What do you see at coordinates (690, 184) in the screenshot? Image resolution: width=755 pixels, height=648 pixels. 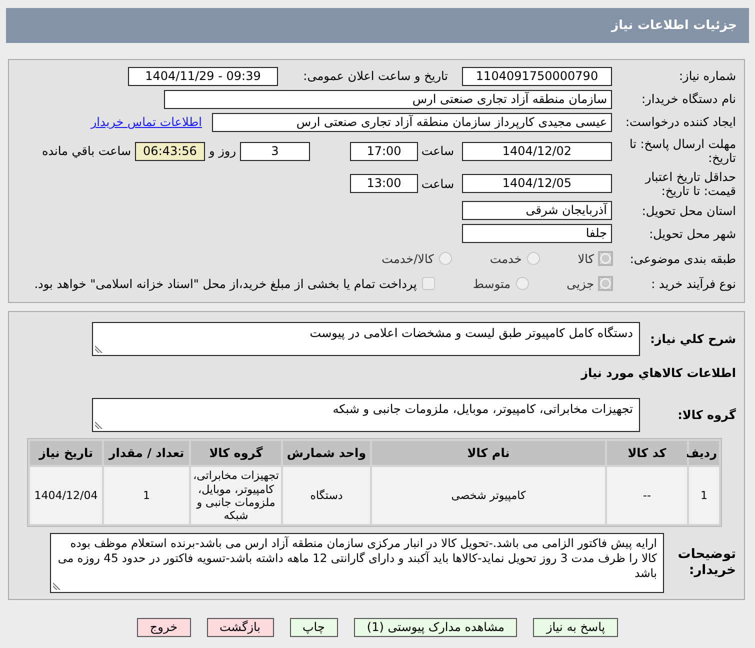 I see `field-label: حداقل تاریخ اعتبار قیمت: تا تاریخ:` at bounding box center [690, 184].